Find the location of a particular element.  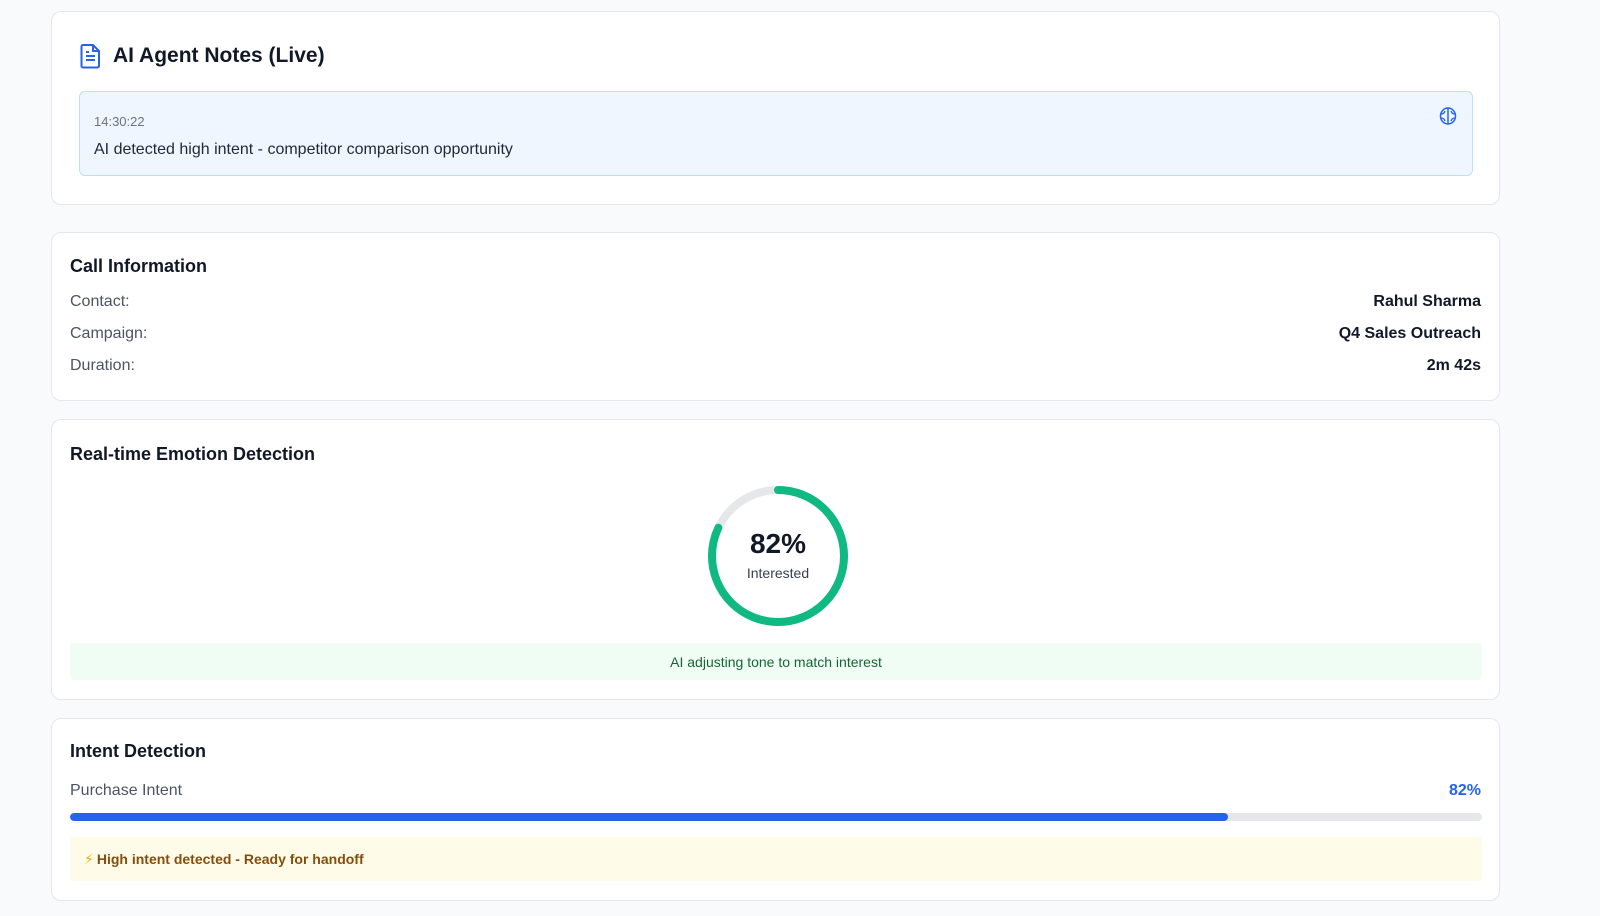

document-icon is located at coordinates (91, 56).